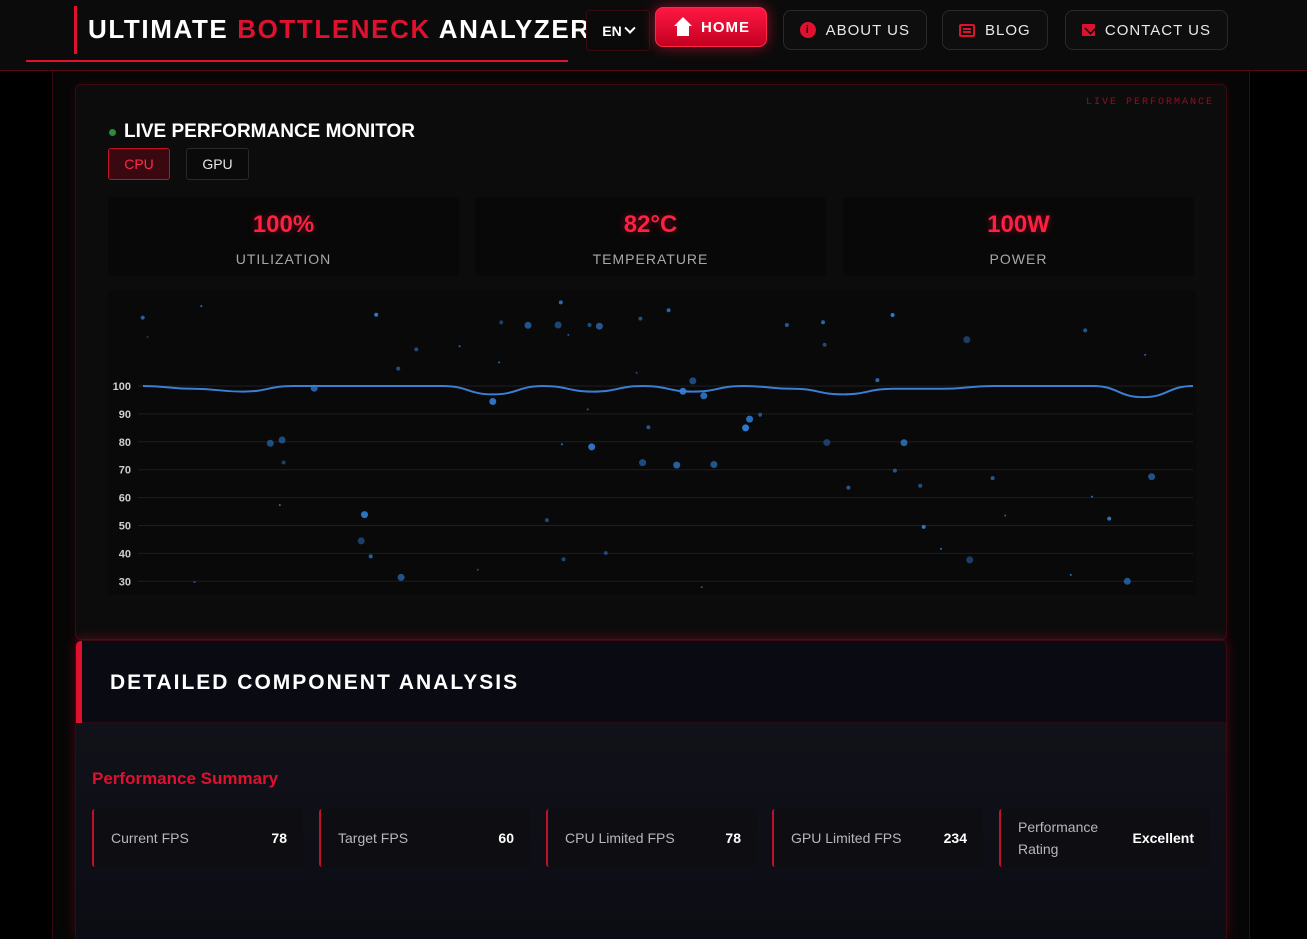  Describe the element at coordinates (373, 838) in the screenshot. I see `metric-label: Target FPS` at that location.